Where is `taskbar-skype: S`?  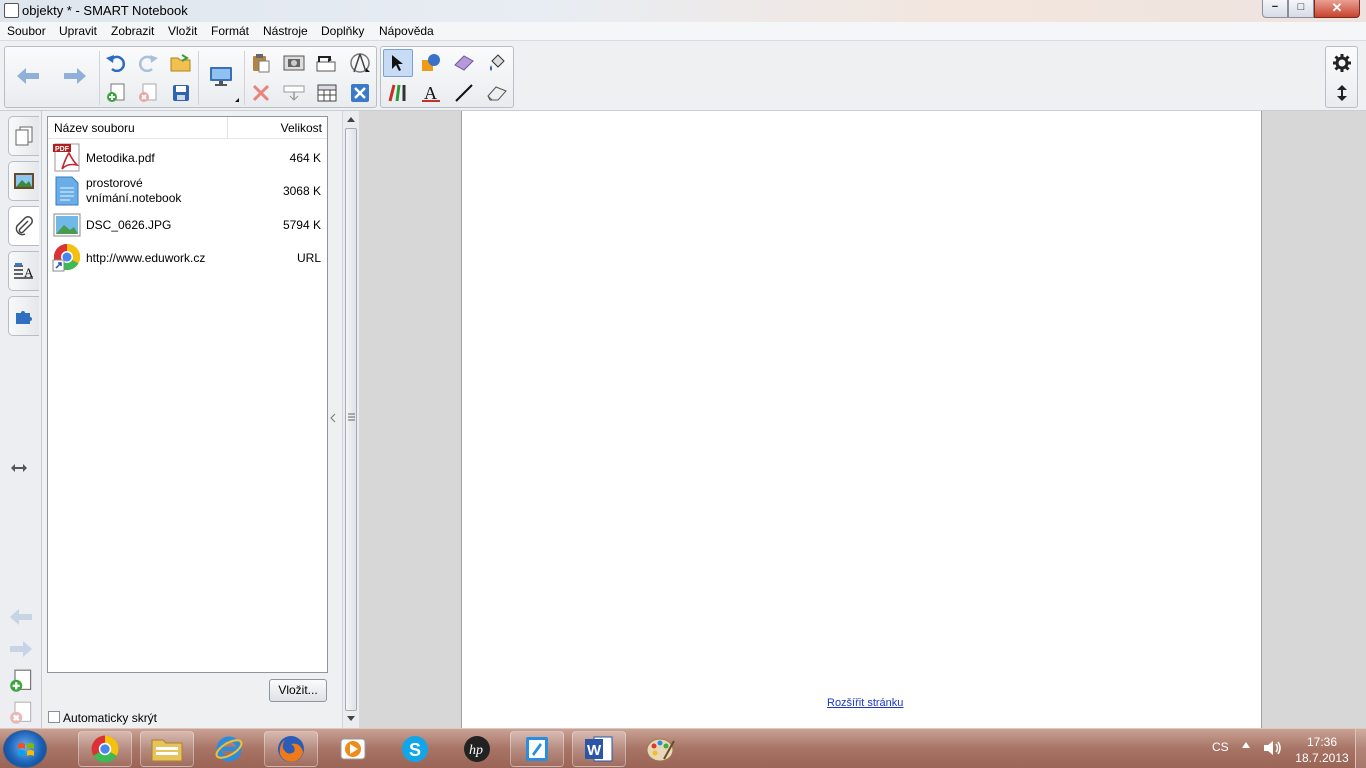
taskbar-skype: S is located at coordinates (415, 749).